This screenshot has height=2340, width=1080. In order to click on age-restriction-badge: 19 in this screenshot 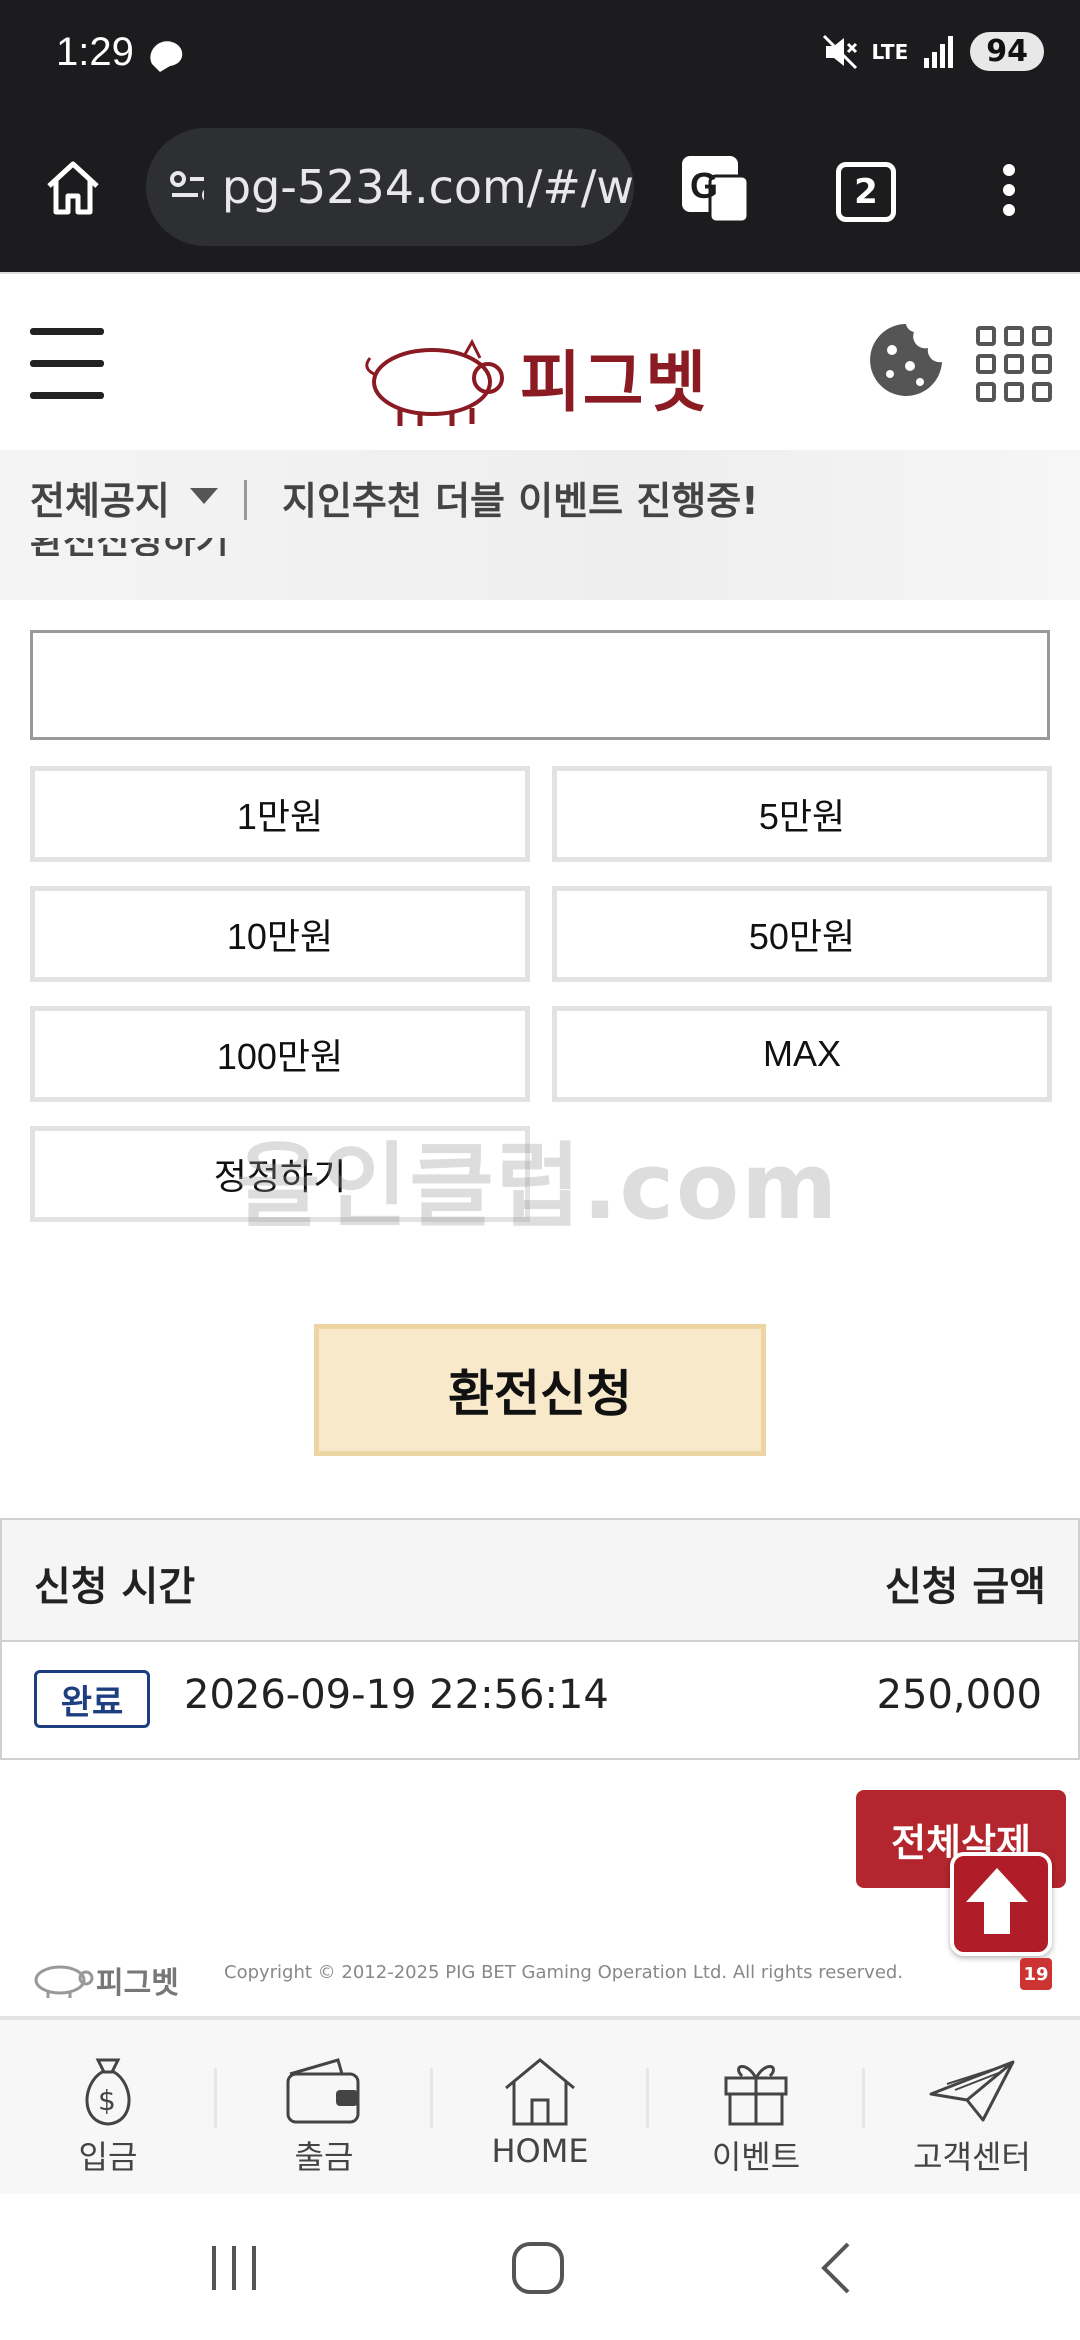, I will do `click(1036, 1974)`.